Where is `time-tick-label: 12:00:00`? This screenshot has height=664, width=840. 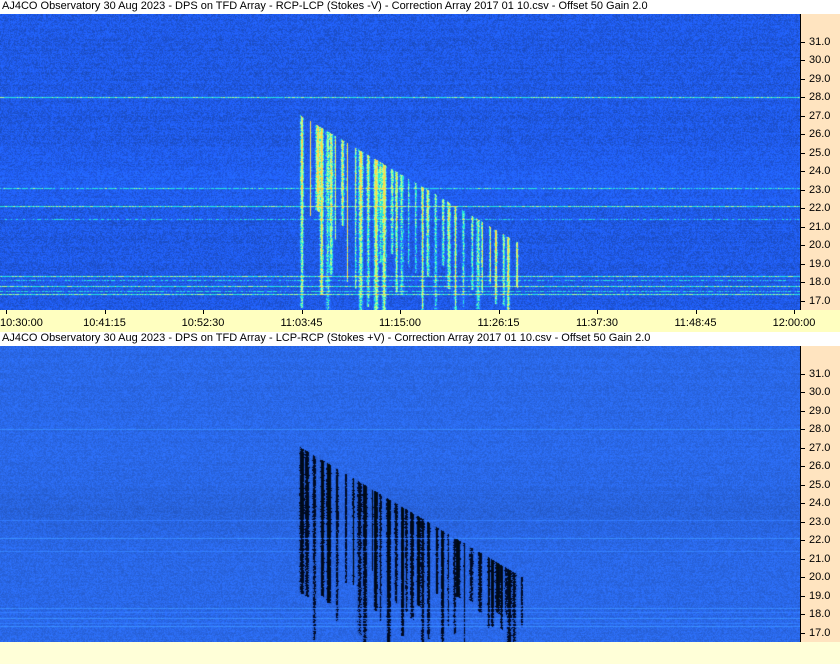
time-tick-label: 12:00:00 is located at coordinates (794, 323).